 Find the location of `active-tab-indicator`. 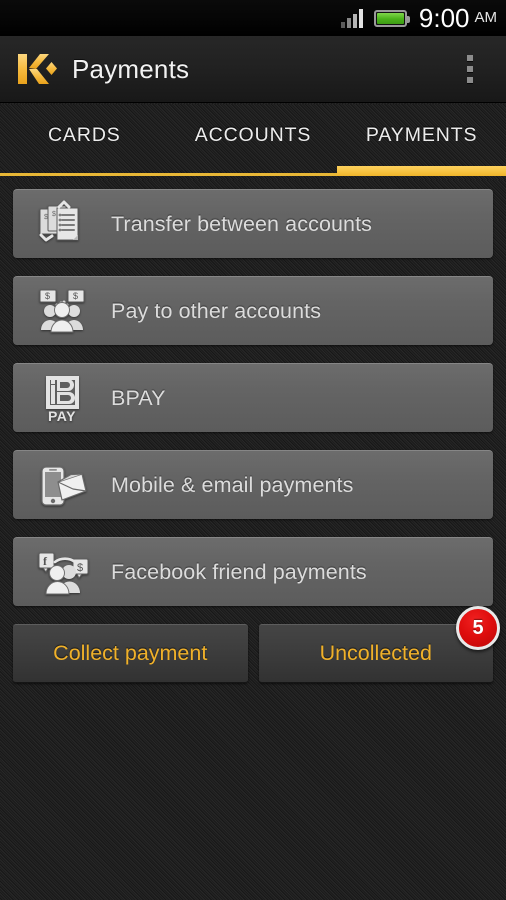

active-tab-indicator is located at coordinates (421, 171).